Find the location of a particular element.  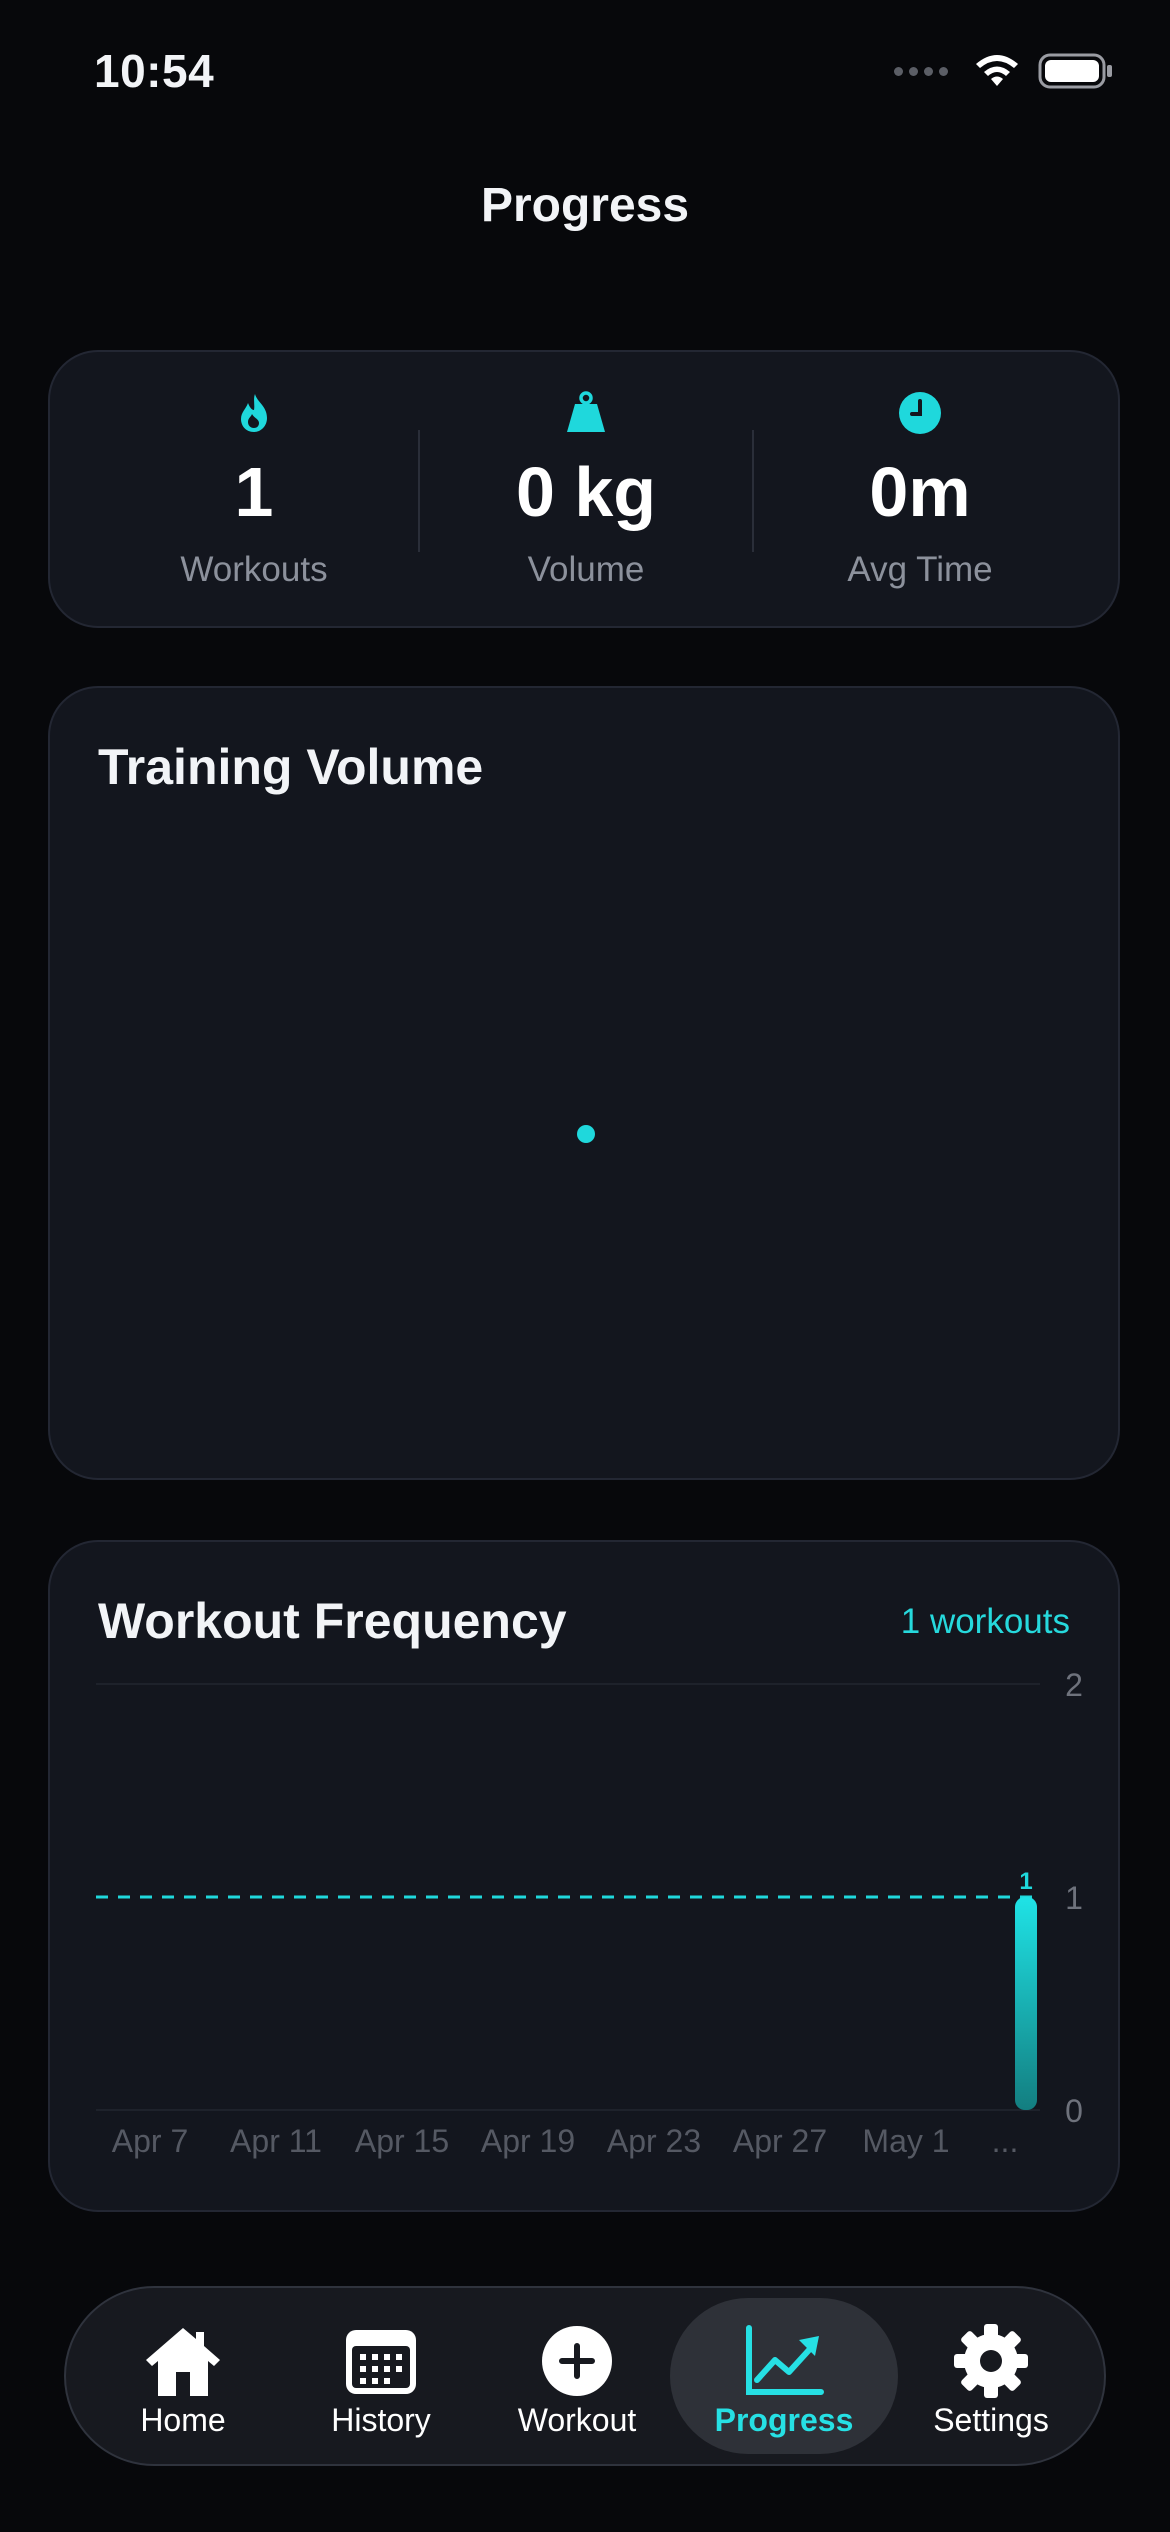

weight-icon is located at coordinates (586, 411).